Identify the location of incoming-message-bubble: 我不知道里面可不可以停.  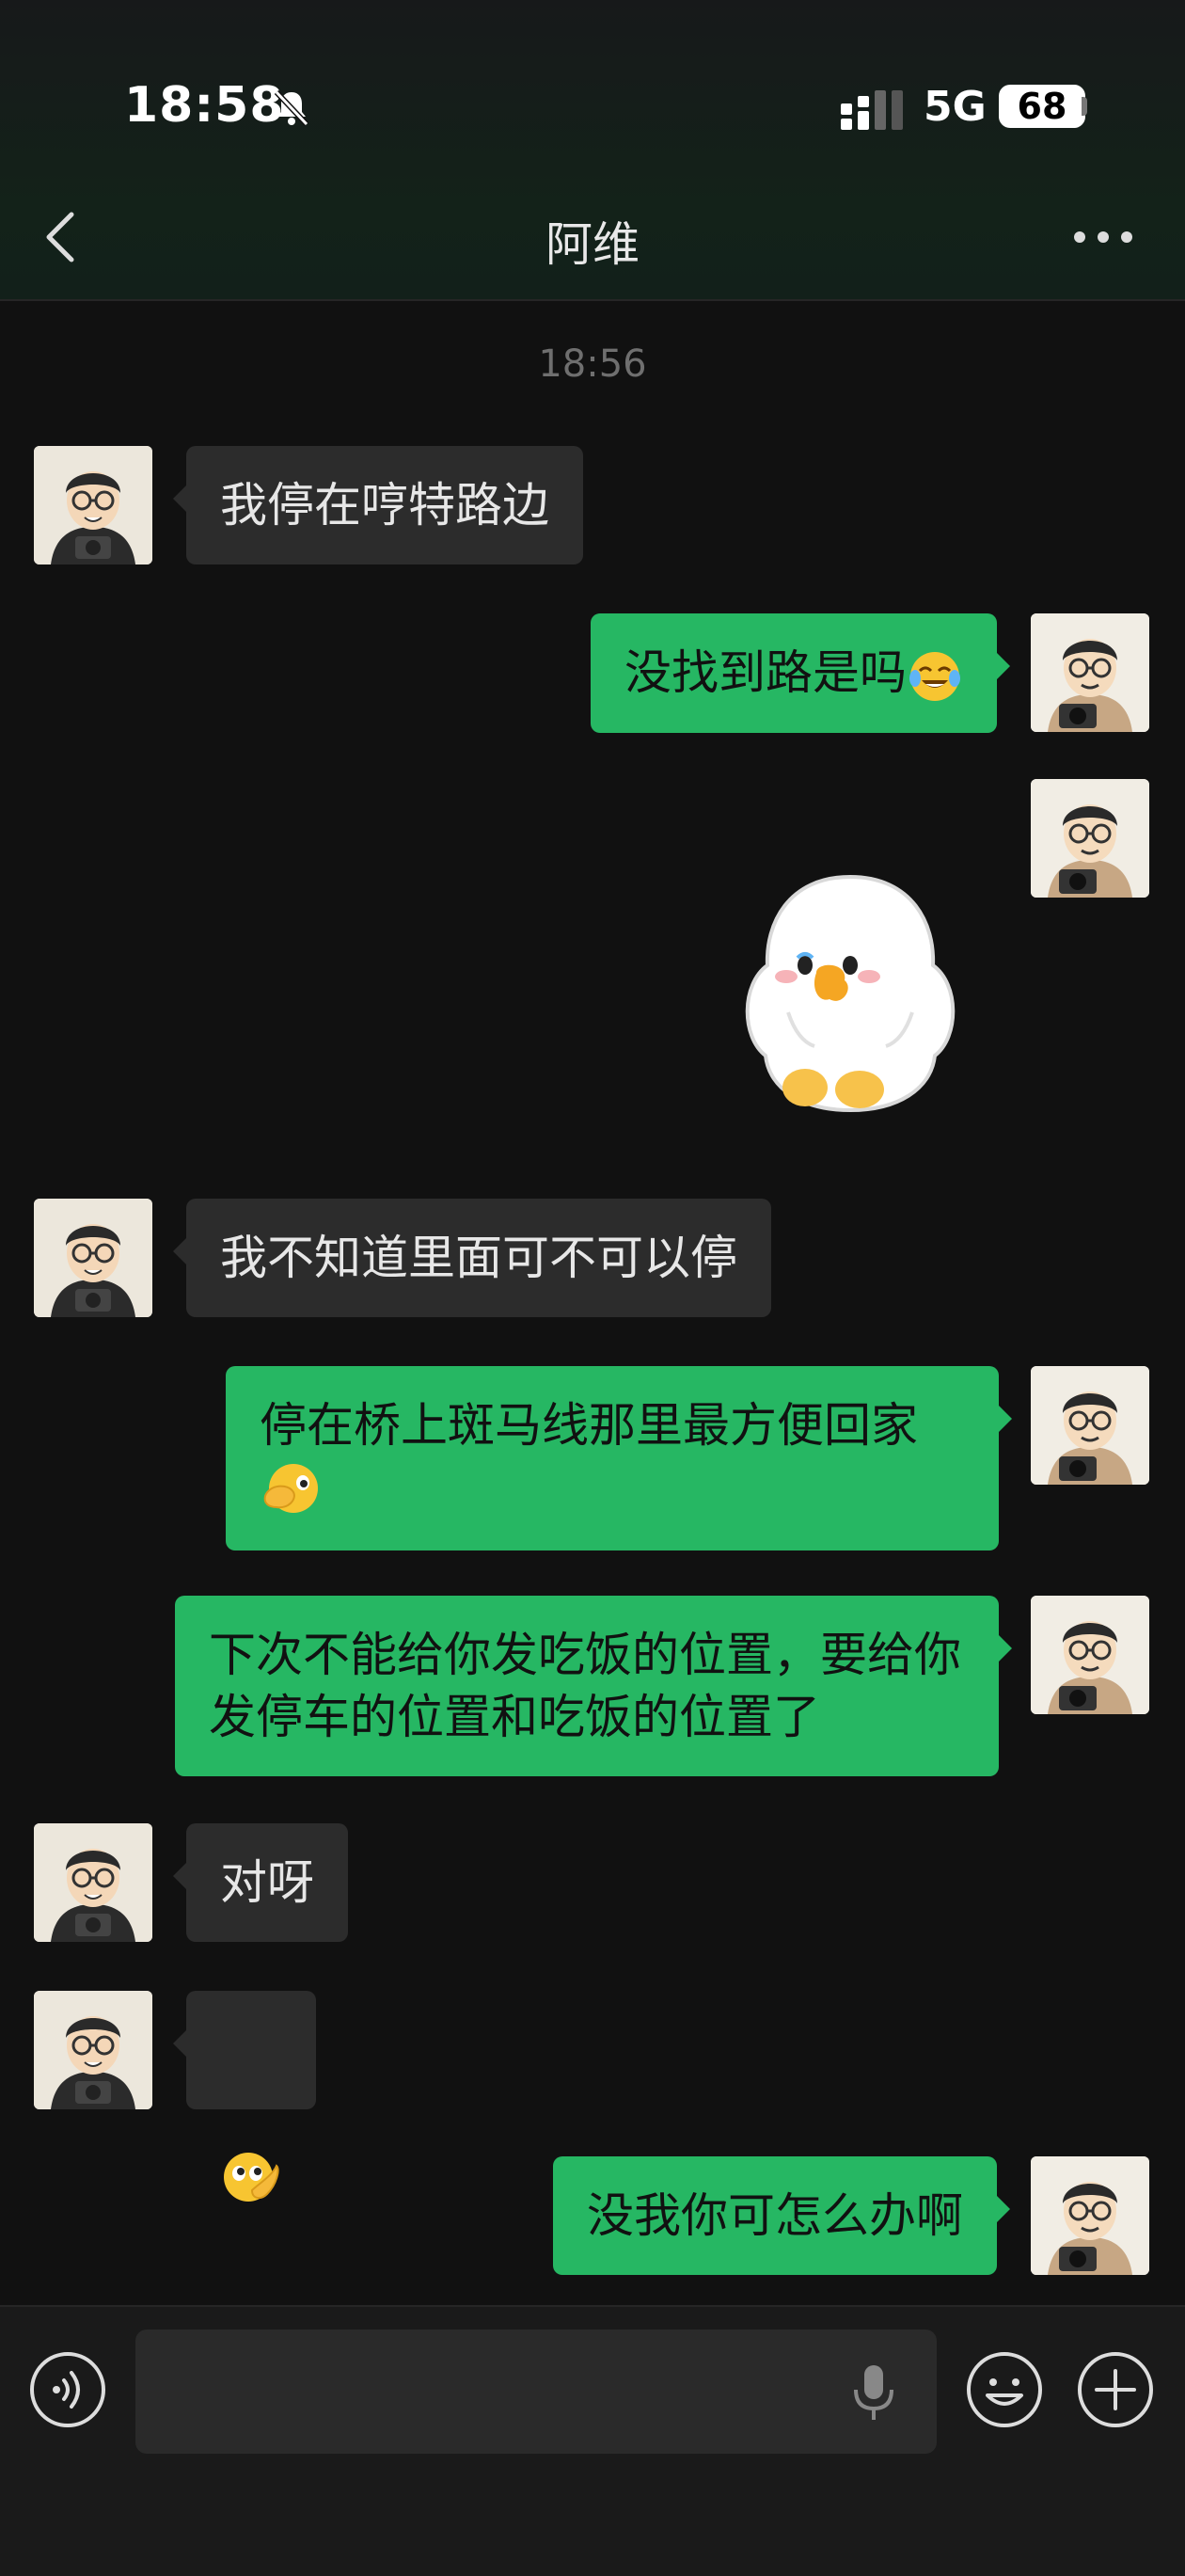
(472, 1258).